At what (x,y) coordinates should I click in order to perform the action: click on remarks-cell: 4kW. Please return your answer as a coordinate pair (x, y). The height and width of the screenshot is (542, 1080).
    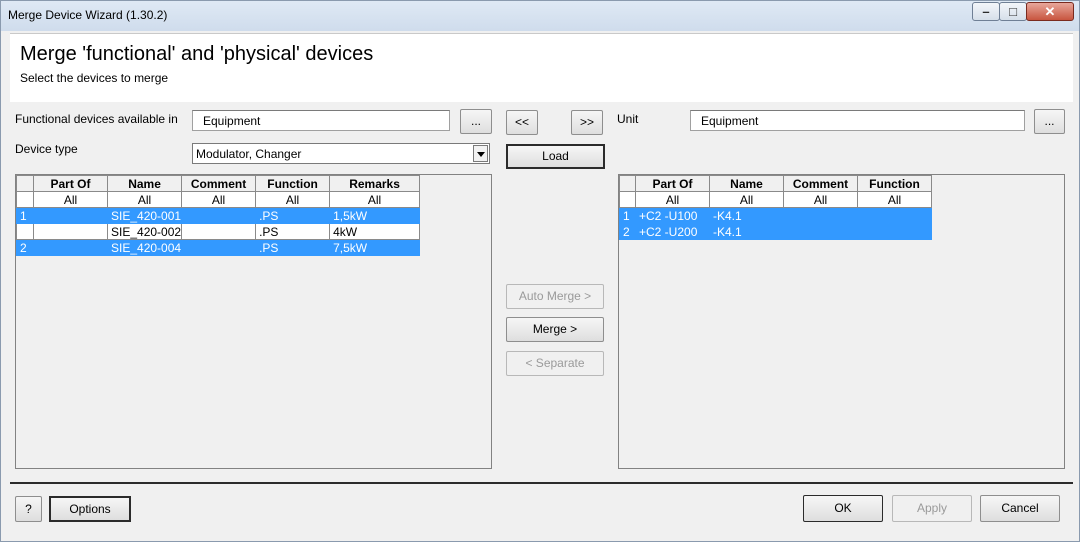
    Looking at the image, I should click on (375, 231).